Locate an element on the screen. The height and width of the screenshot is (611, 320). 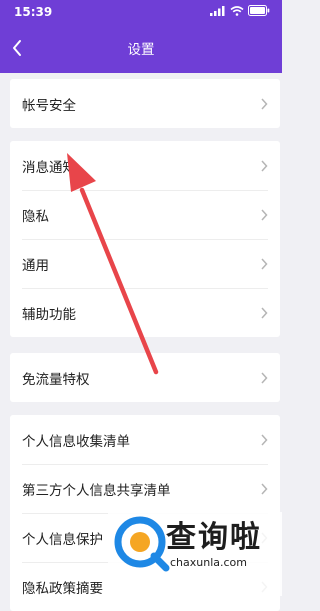
setting-item-free-data: 免流量特权 is located at coordinates (145, 377).